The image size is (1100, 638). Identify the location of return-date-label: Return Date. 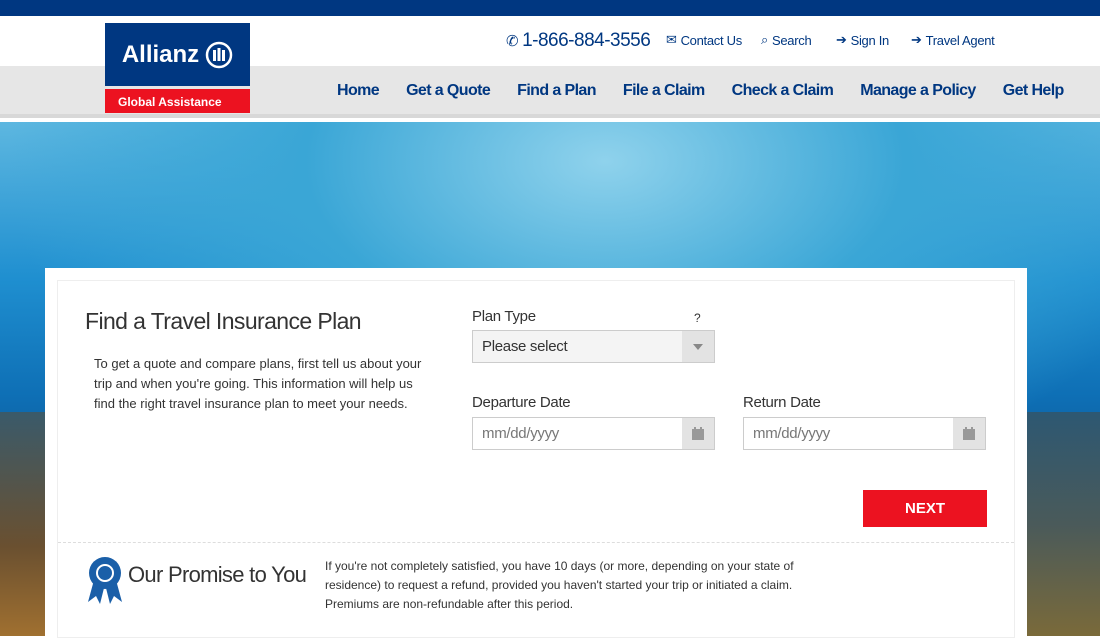
(782, 402).